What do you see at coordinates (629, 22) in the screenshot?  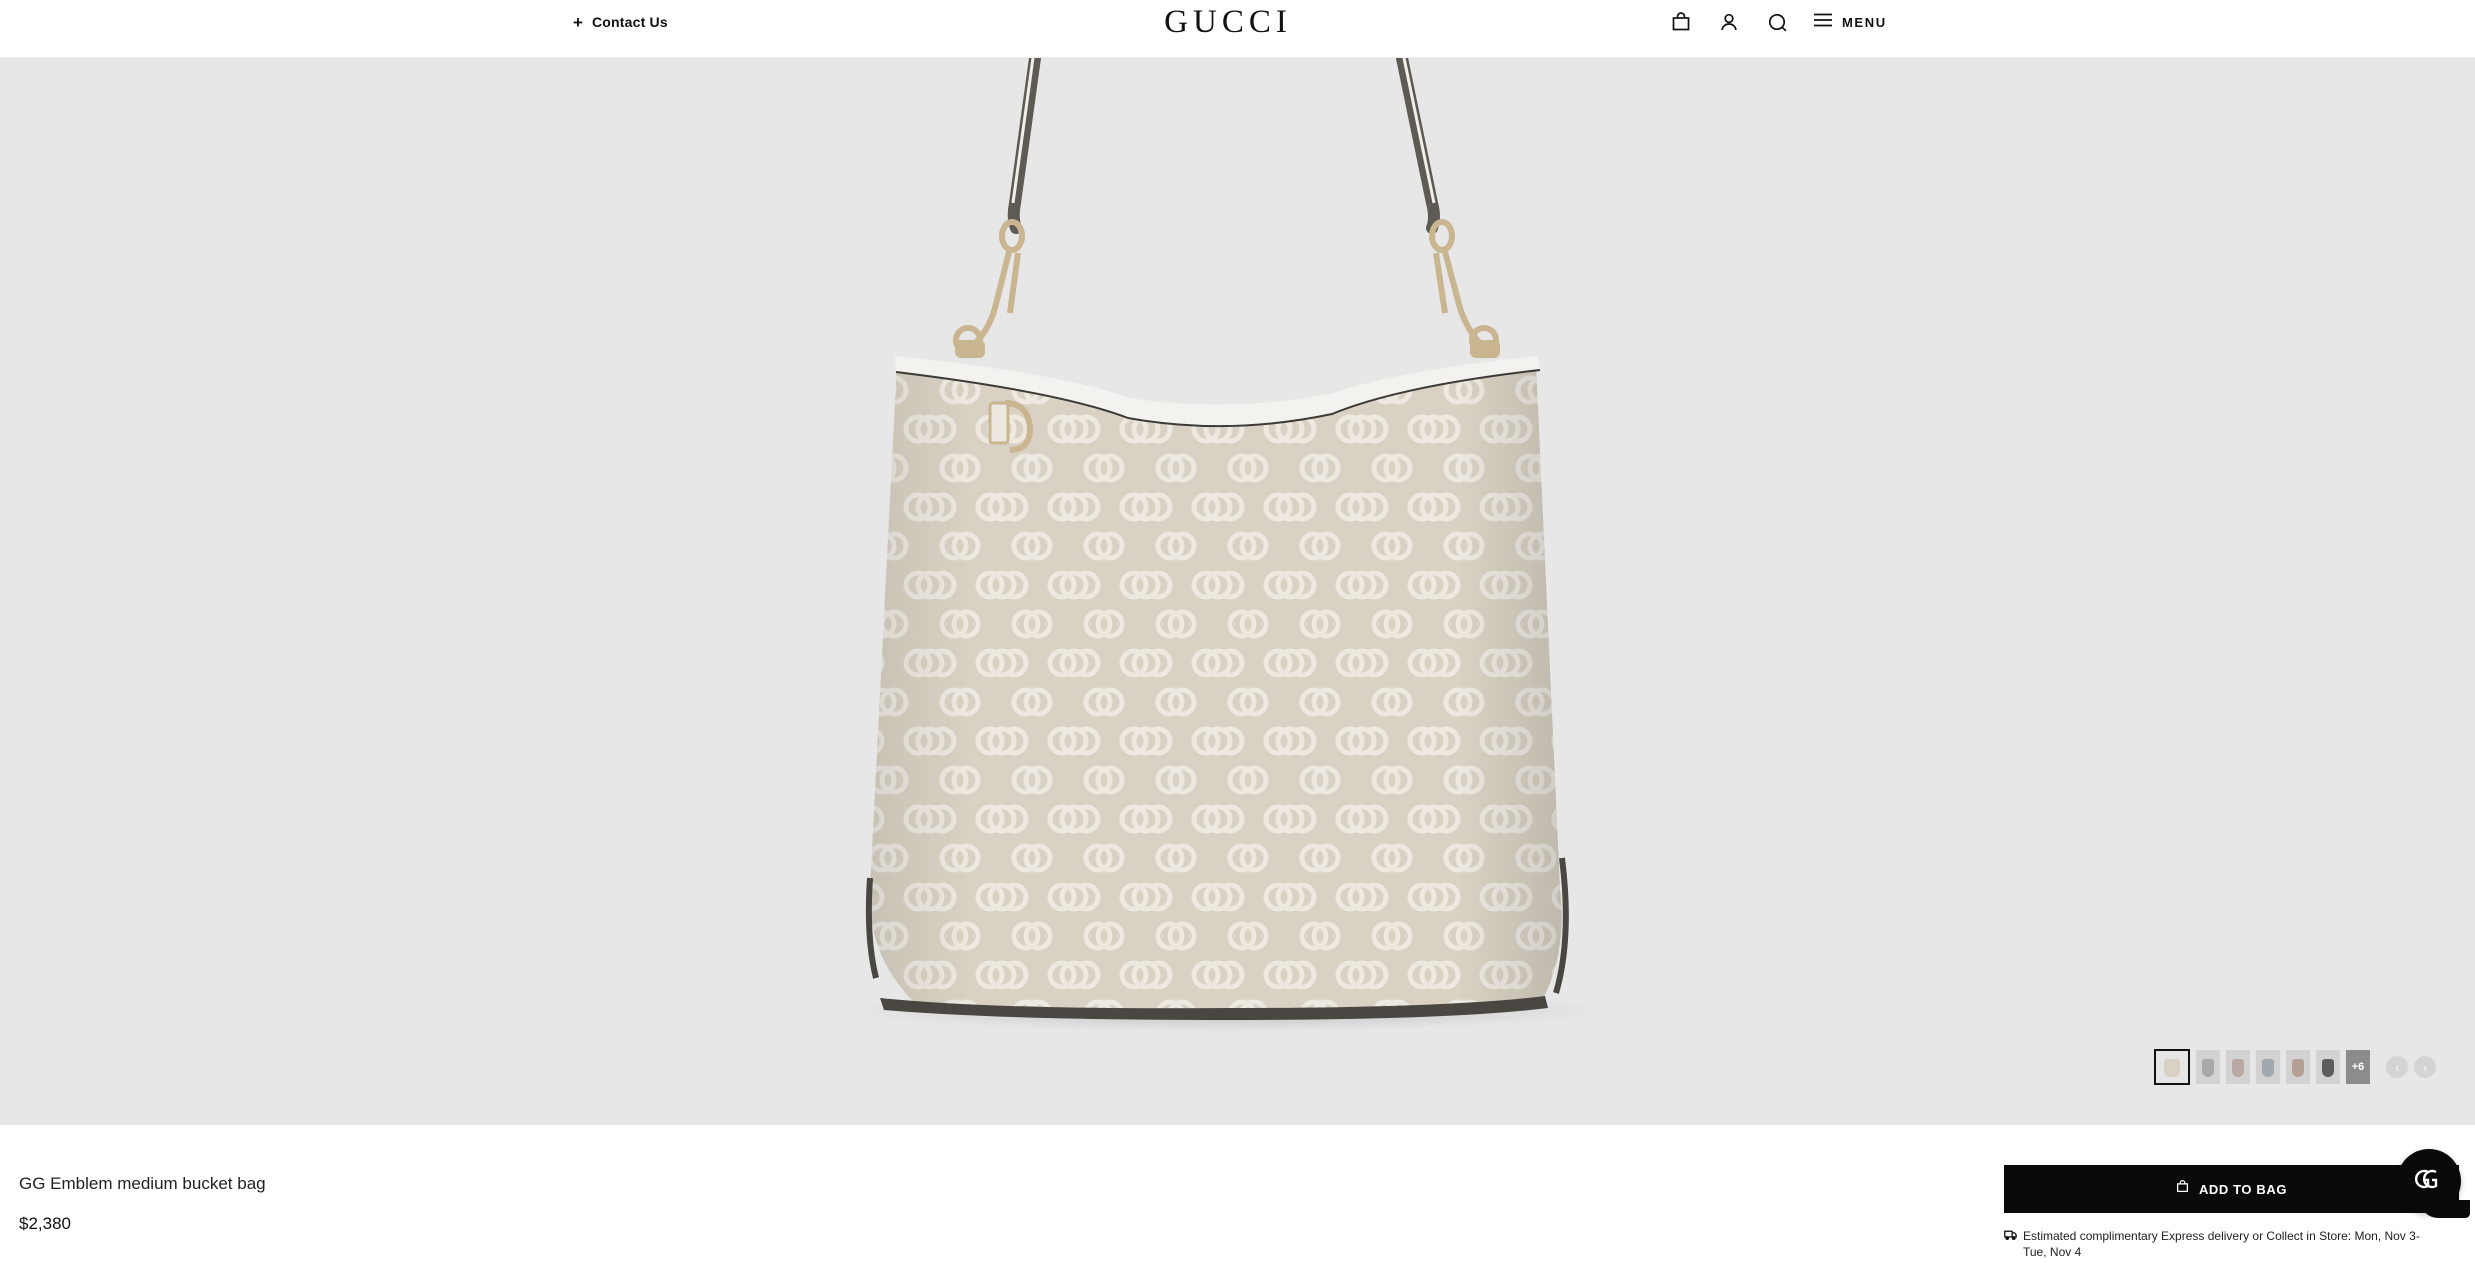 I see `contact-us-label: Contact Us` at bounding box center [629, 22].